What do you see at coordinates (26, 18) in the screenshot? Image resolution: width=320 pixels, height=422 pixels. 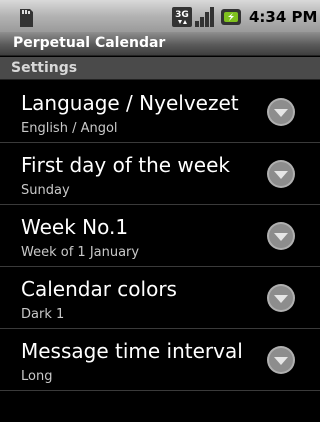 I see `sd-card-icon` at bounding box center [26, 18].